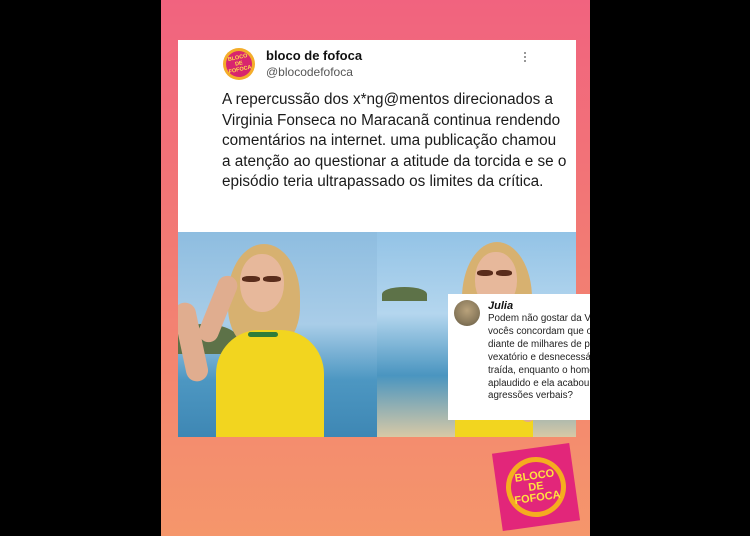 The height and width of the screenshot is (536, 750). I want to click on commenter-avatar, so click(467, 313).